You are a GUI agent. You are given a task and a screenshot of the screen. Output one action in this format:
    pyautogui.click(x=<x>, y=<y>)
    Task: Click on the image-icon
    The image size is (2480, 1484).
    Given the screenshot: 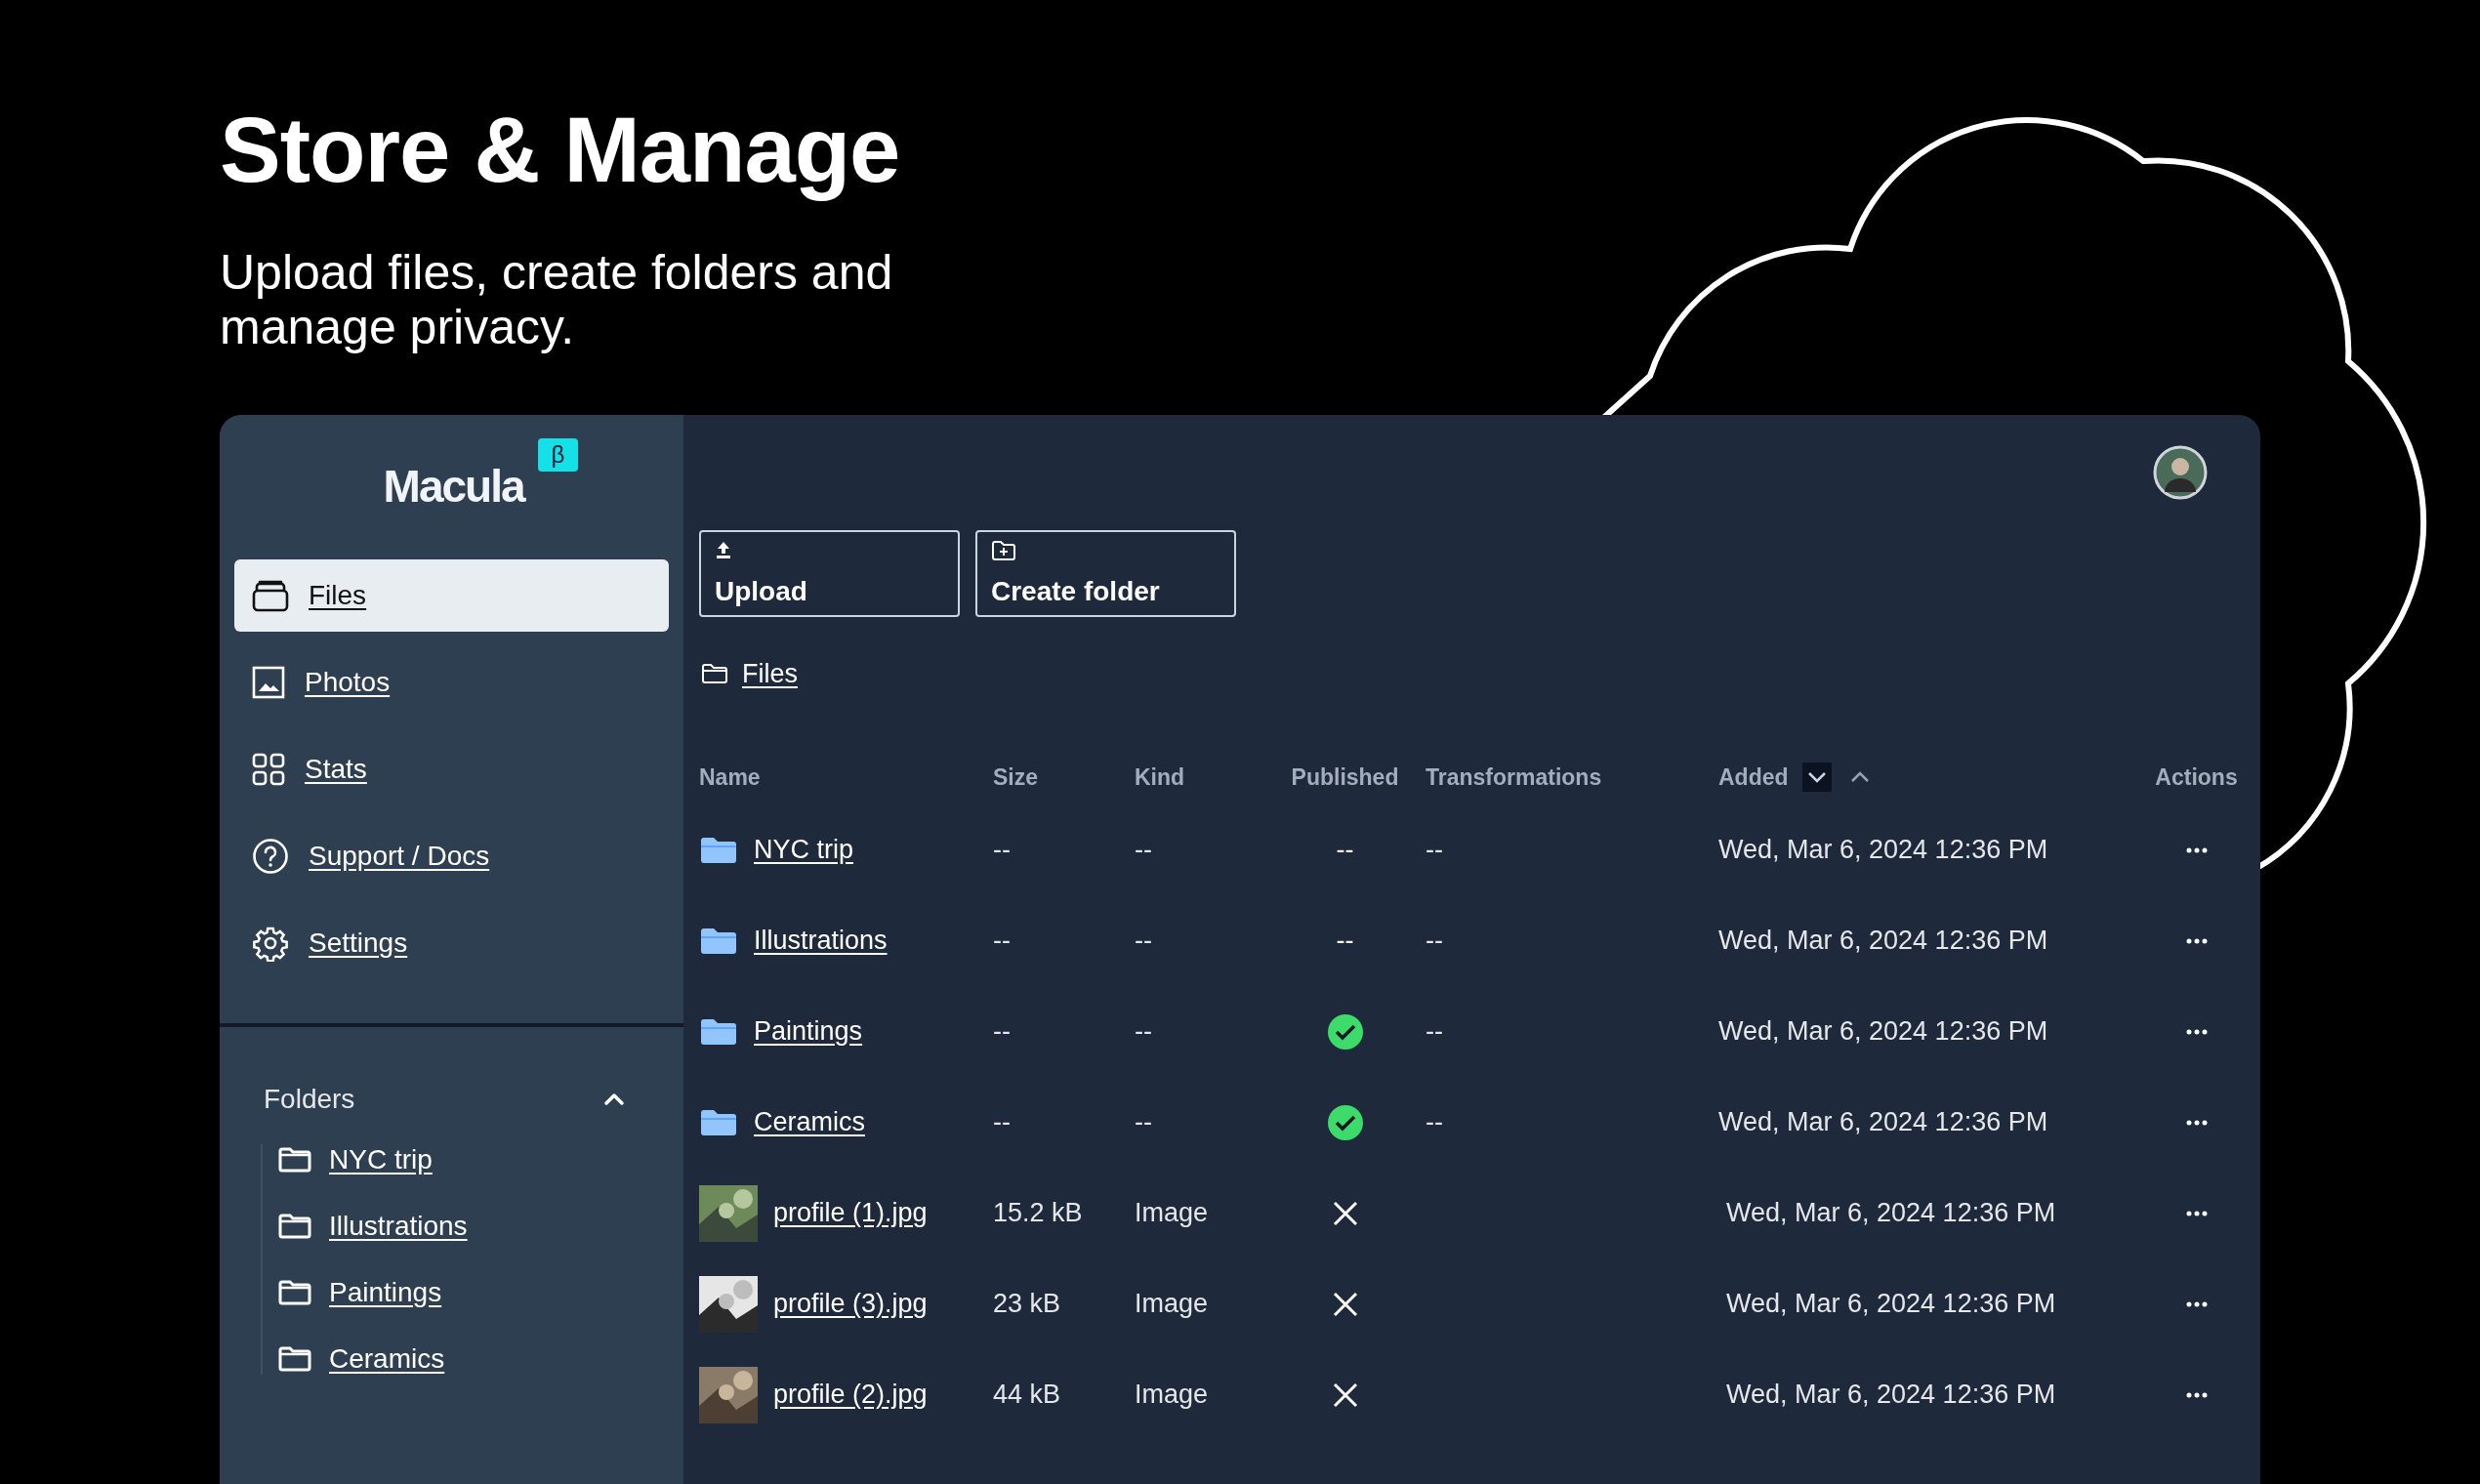 What is the action you would take?
    pyautogui.click(x=268, y=682)
    